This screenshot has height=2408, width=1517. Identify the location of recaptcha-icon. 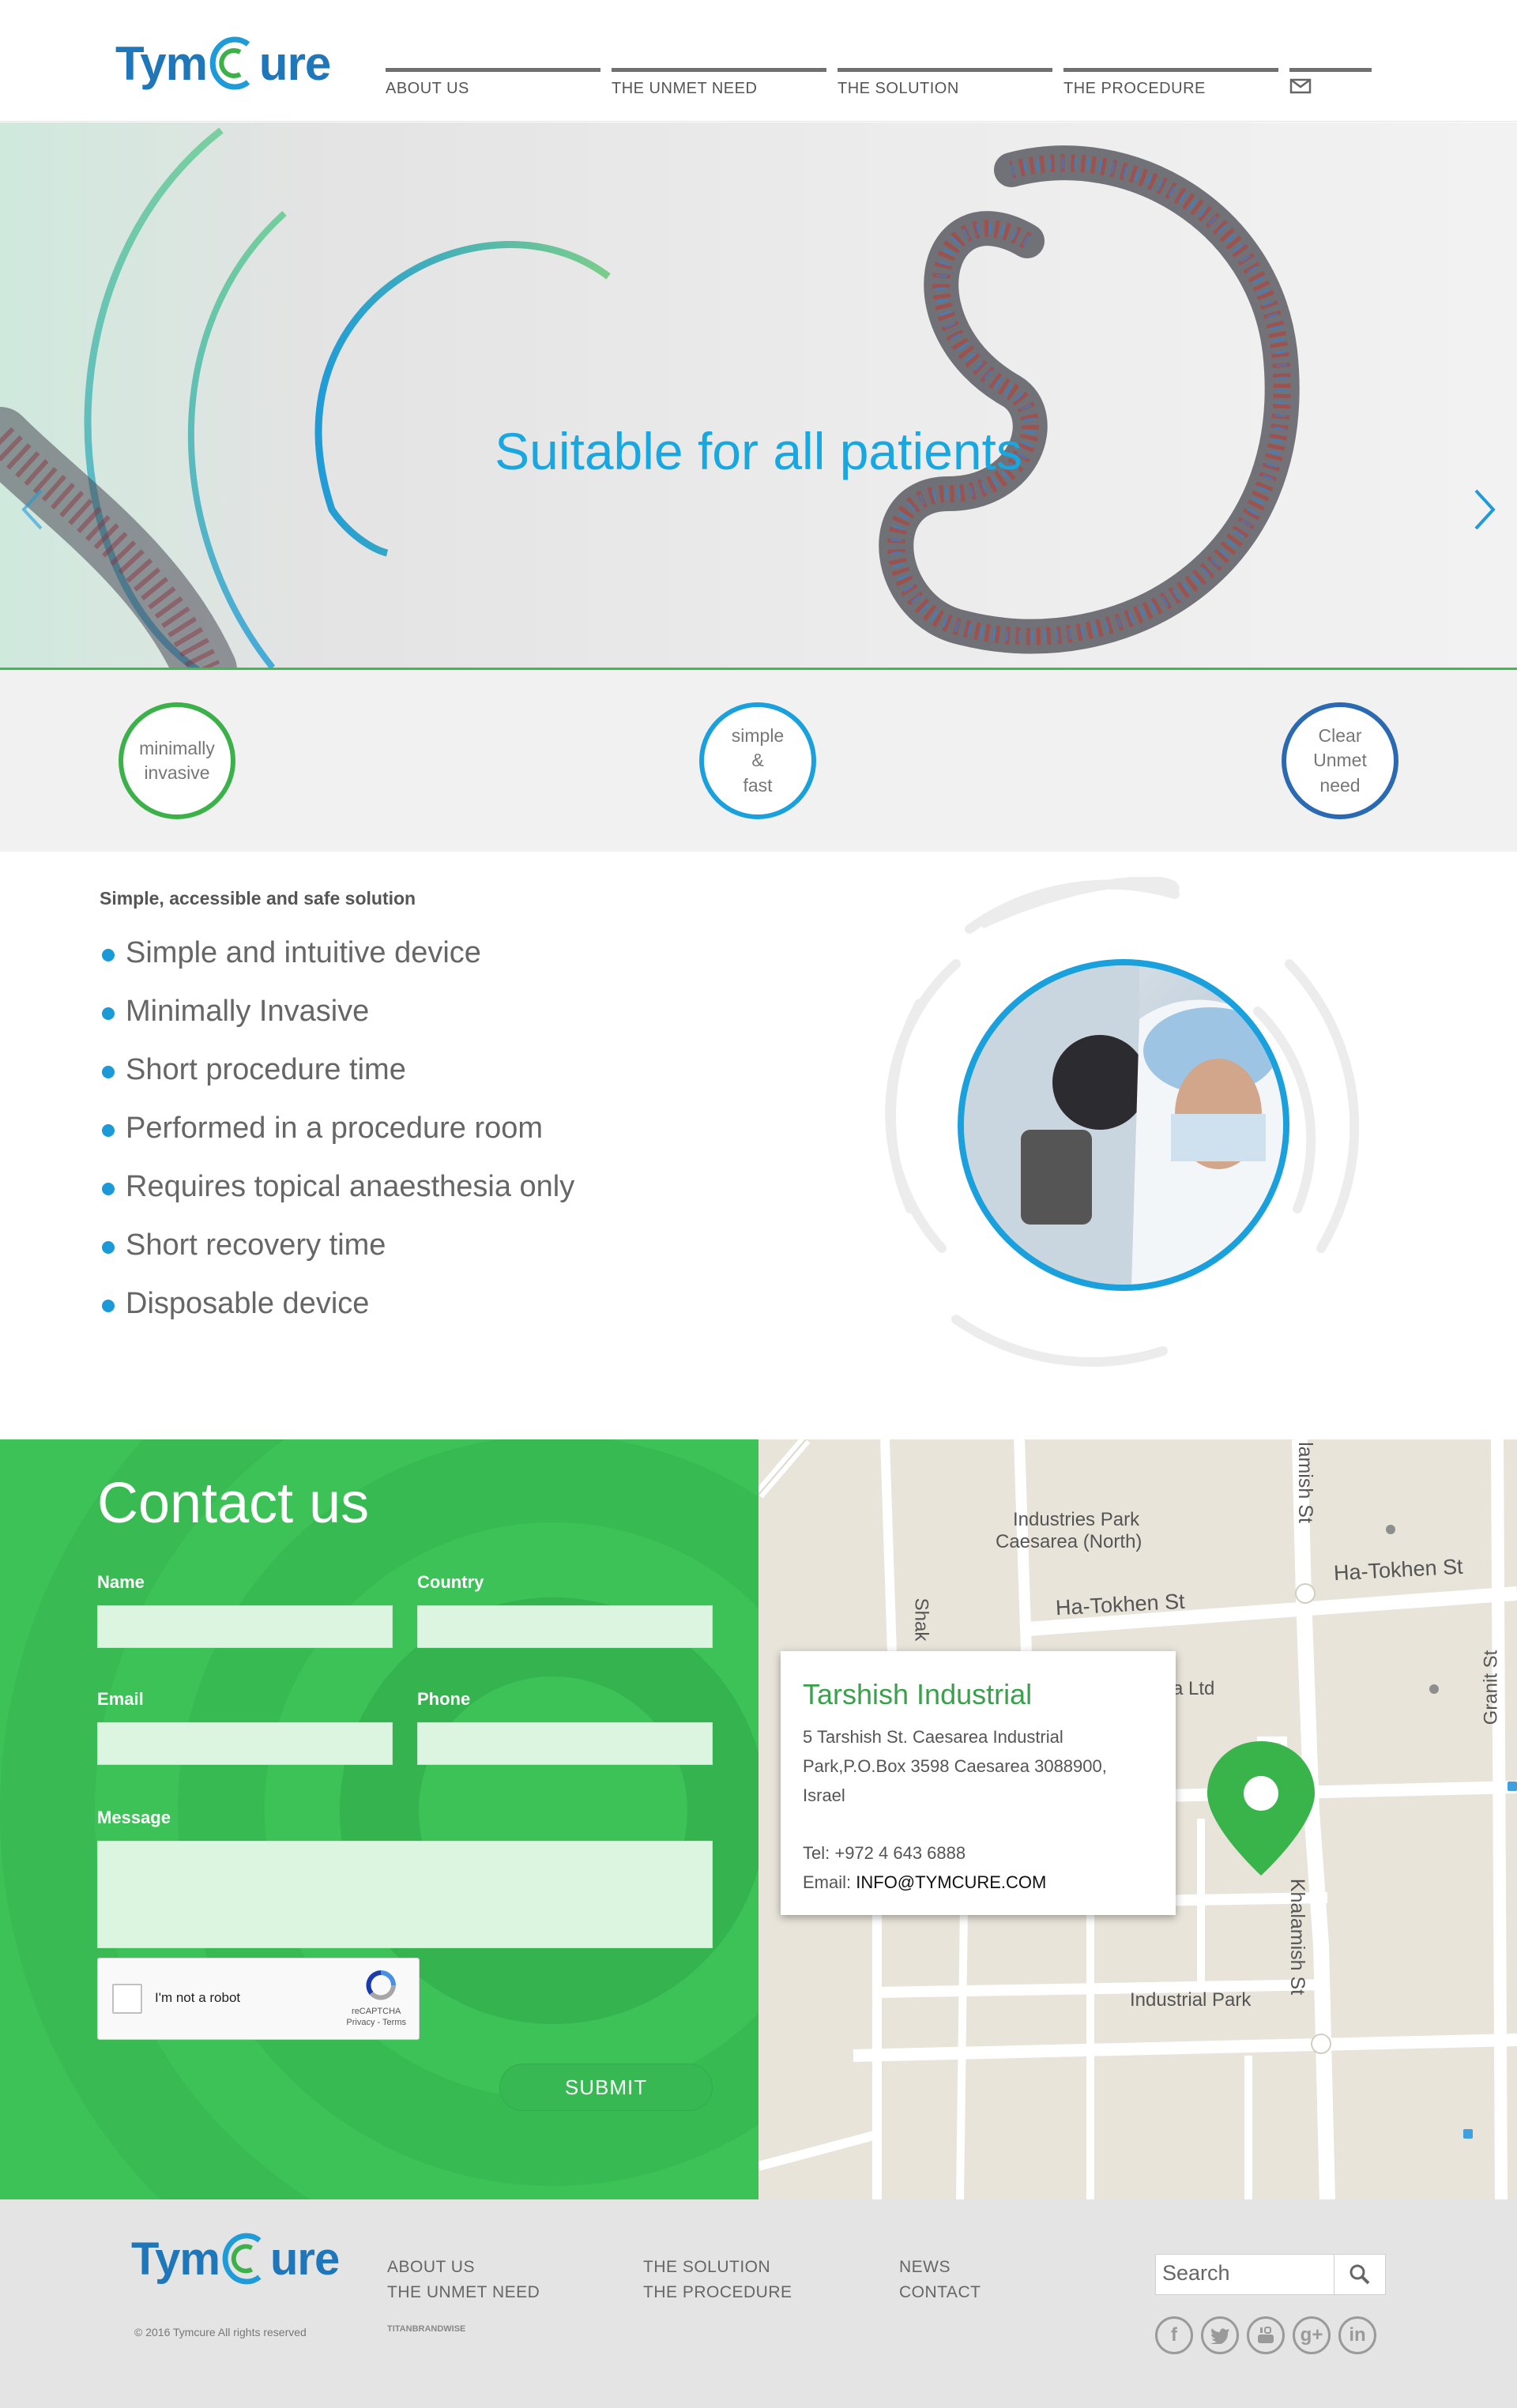
(381, 1985).